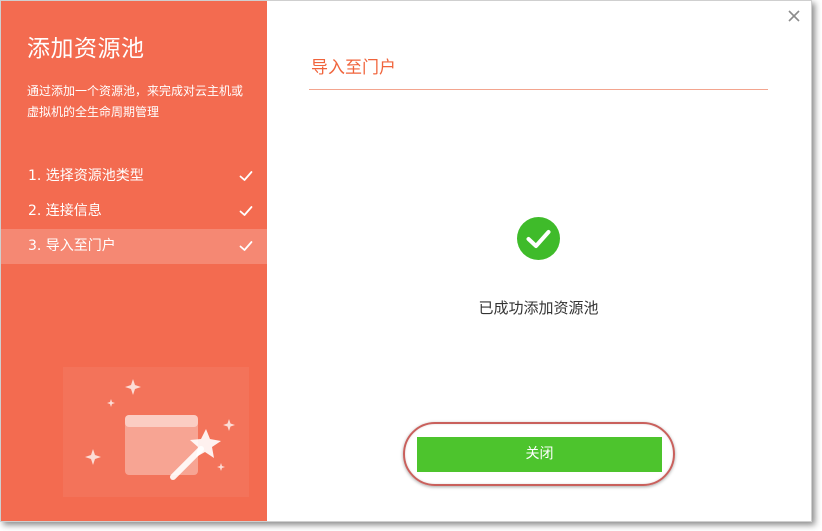 The height and width of the screenshot is (531, 822). I want to click on step-label: 1. 选择资源池类型, so click(86, 176).